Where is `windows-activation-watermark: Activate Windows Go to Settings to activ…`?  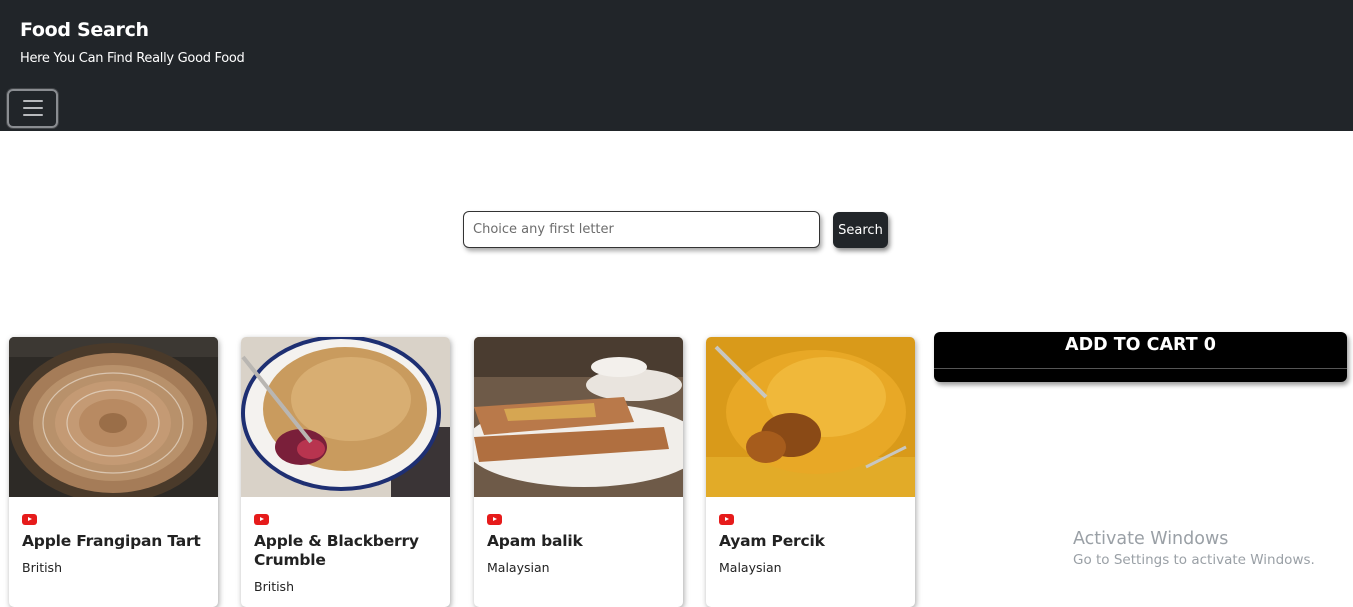
windows-activation-watermark: Activate Windows Go to Settings to activ… is located at coordinates (1194, 548).